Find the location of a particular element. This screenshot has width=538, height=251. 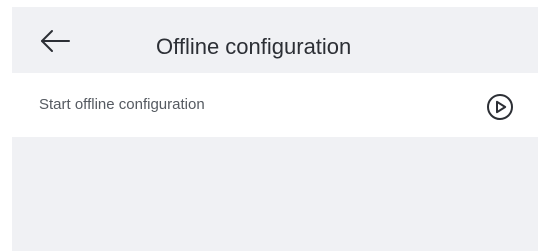

page-title: Offline configuration is located at coordinates (254, 46).